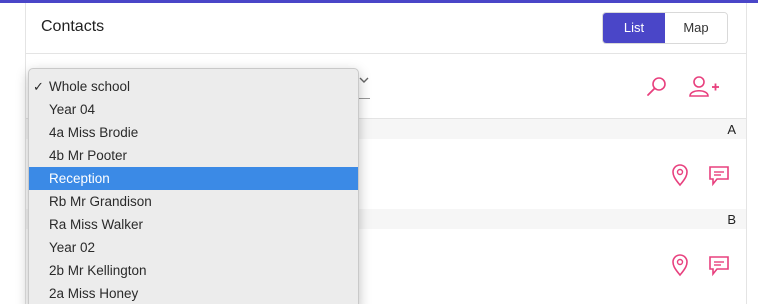  Describe the element at coordinates (193, 86) in the screenshot. I see `dropdown-option-whole-school: ✓ Whole school` at that location.